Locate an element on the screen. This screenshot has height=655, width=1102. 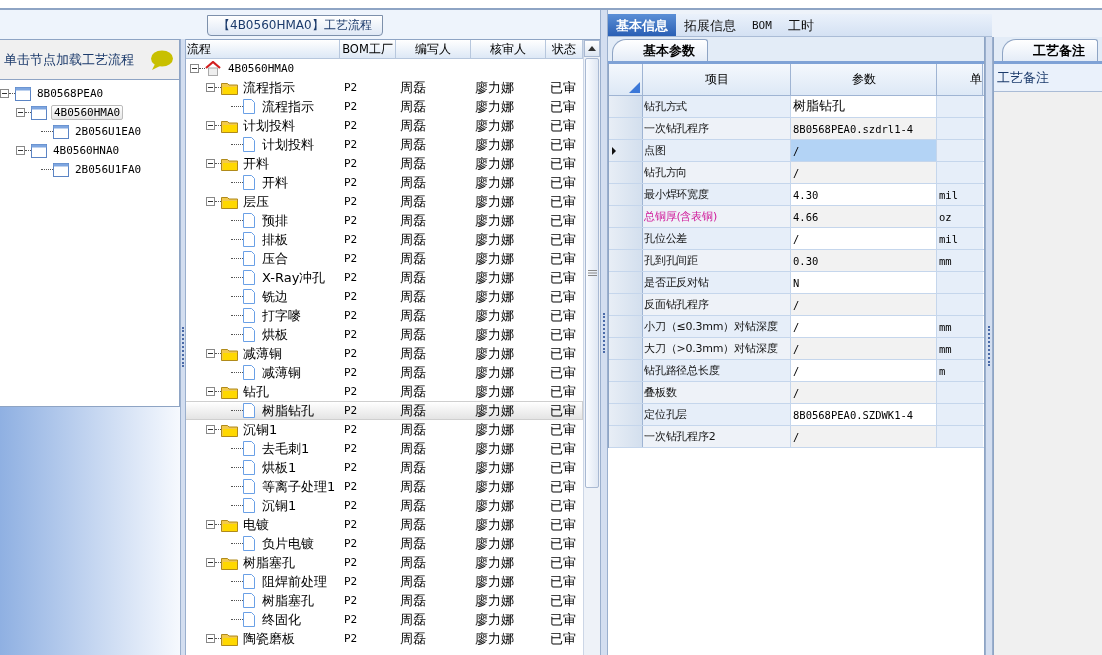
tree-node-label: 电镀 is located at coordinates (256, 524).